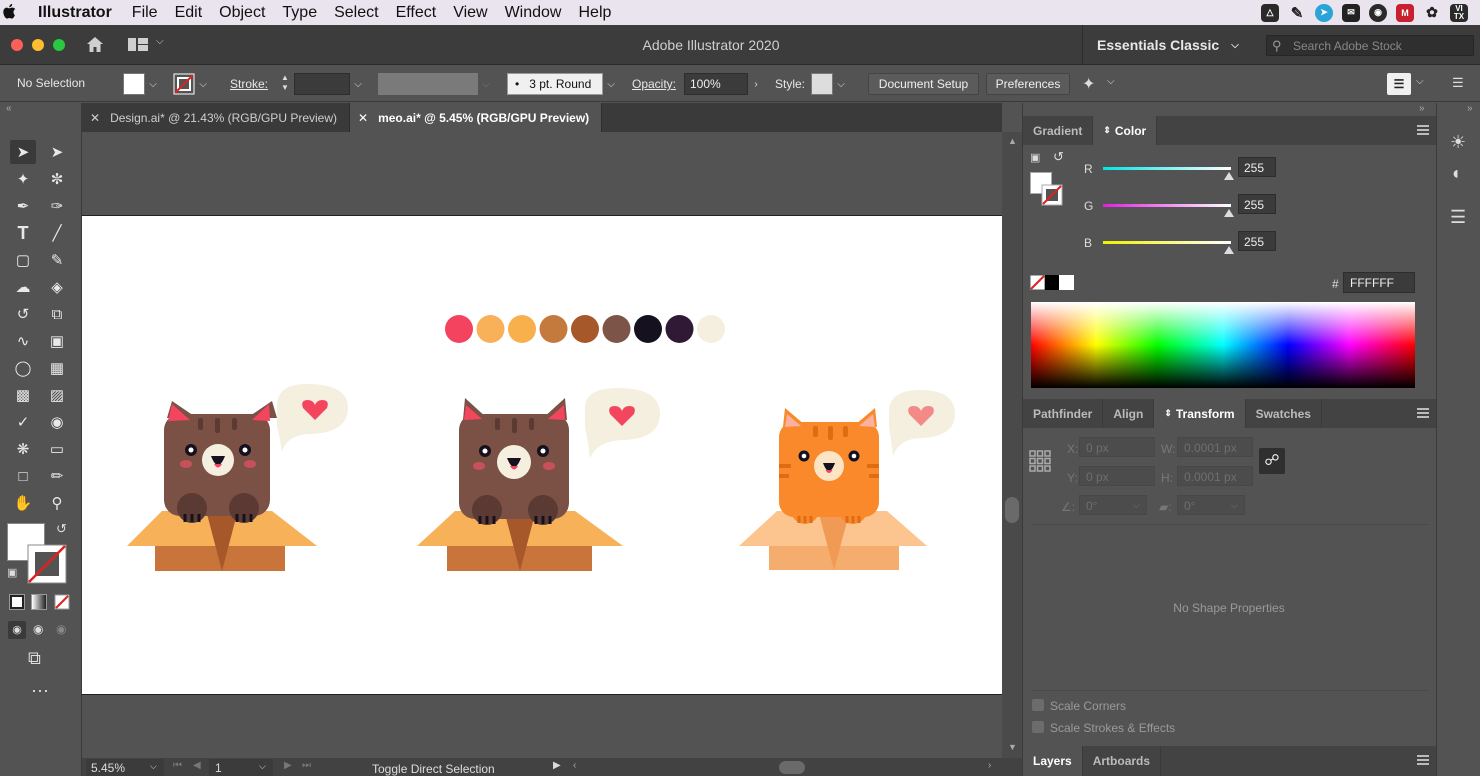  I want to click on default-fill-stroke-icon: ▣, so click(12, 572).